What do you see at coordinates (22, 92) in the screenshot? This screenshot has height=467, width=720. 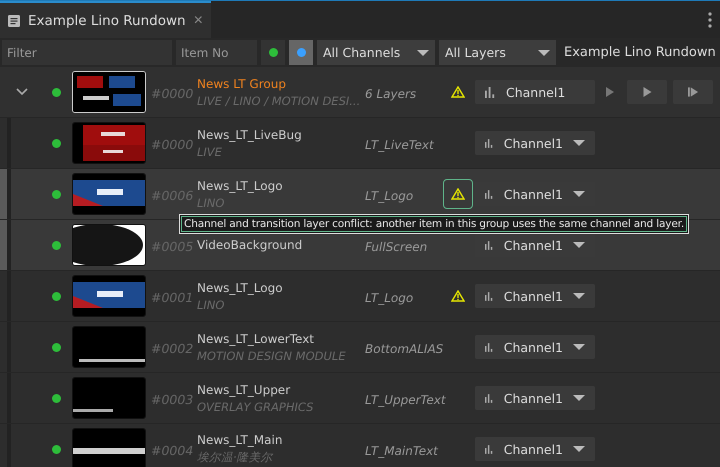 I see `chevron-icon` at bounding box center [22, 92].